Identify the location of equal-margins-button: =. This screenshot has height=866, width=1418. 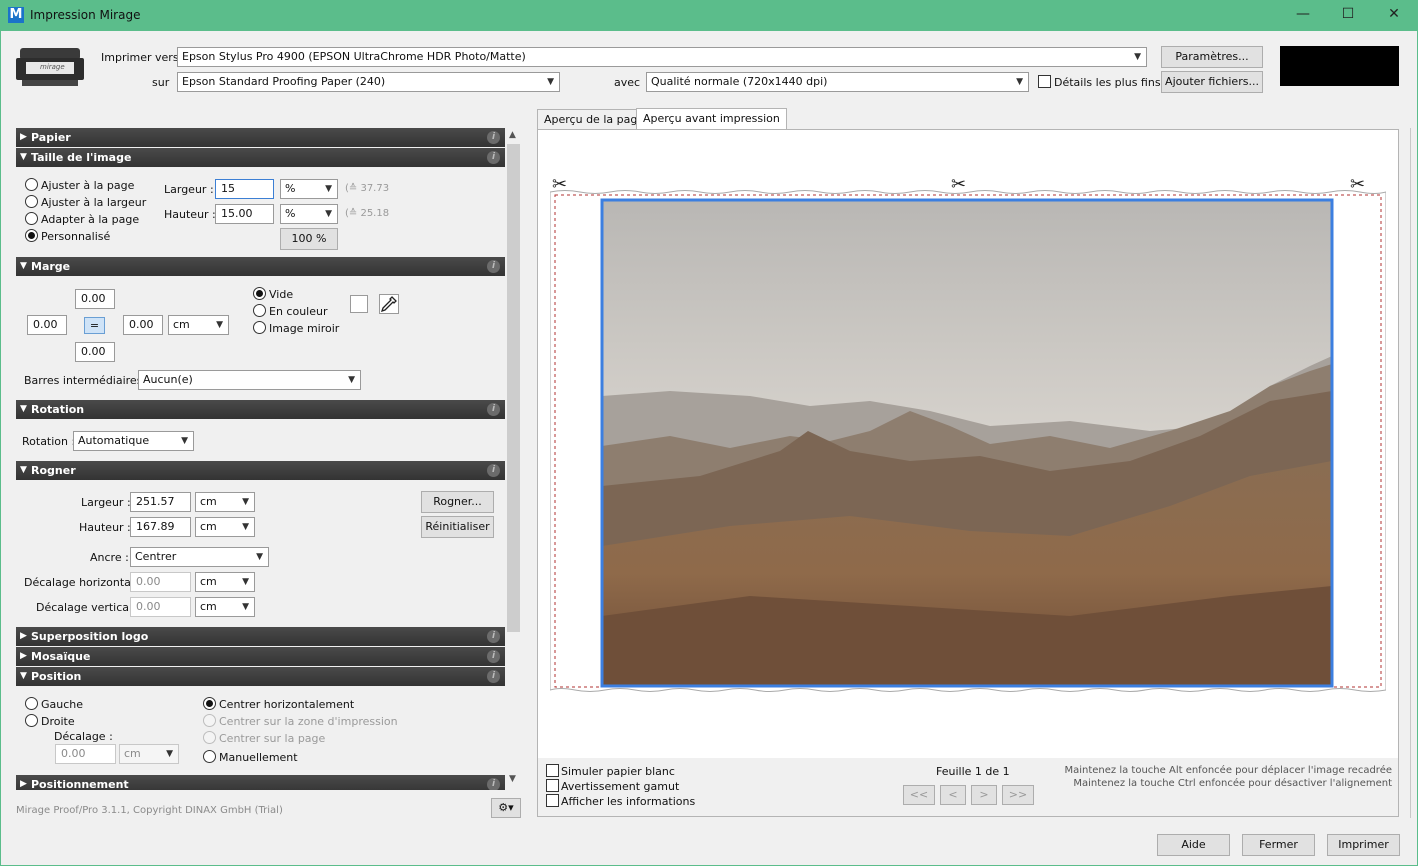
(94, 325).